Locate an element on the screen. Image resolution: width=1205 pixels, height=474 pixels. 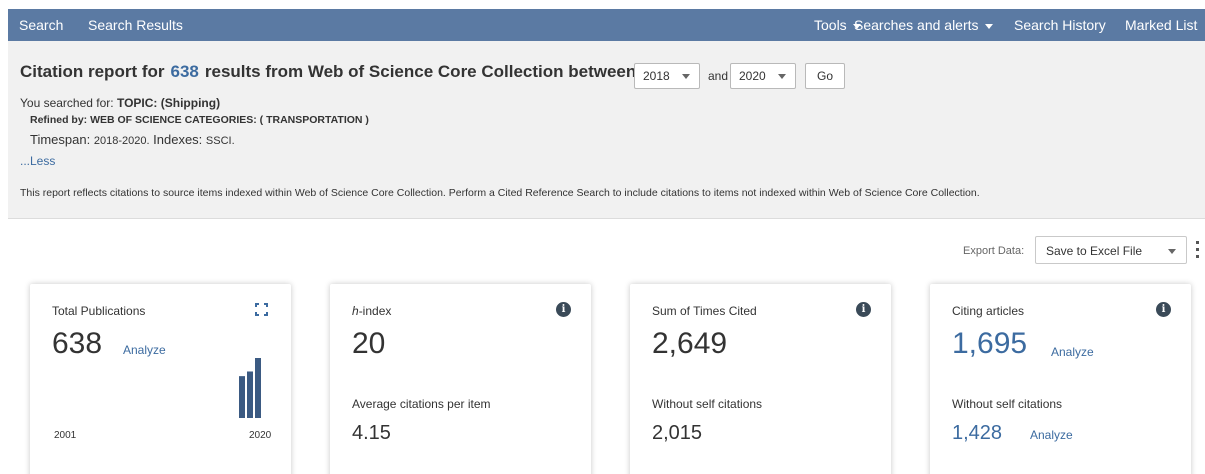
citing-analyze-link: Analyze is located at coordinates (1072, 352).